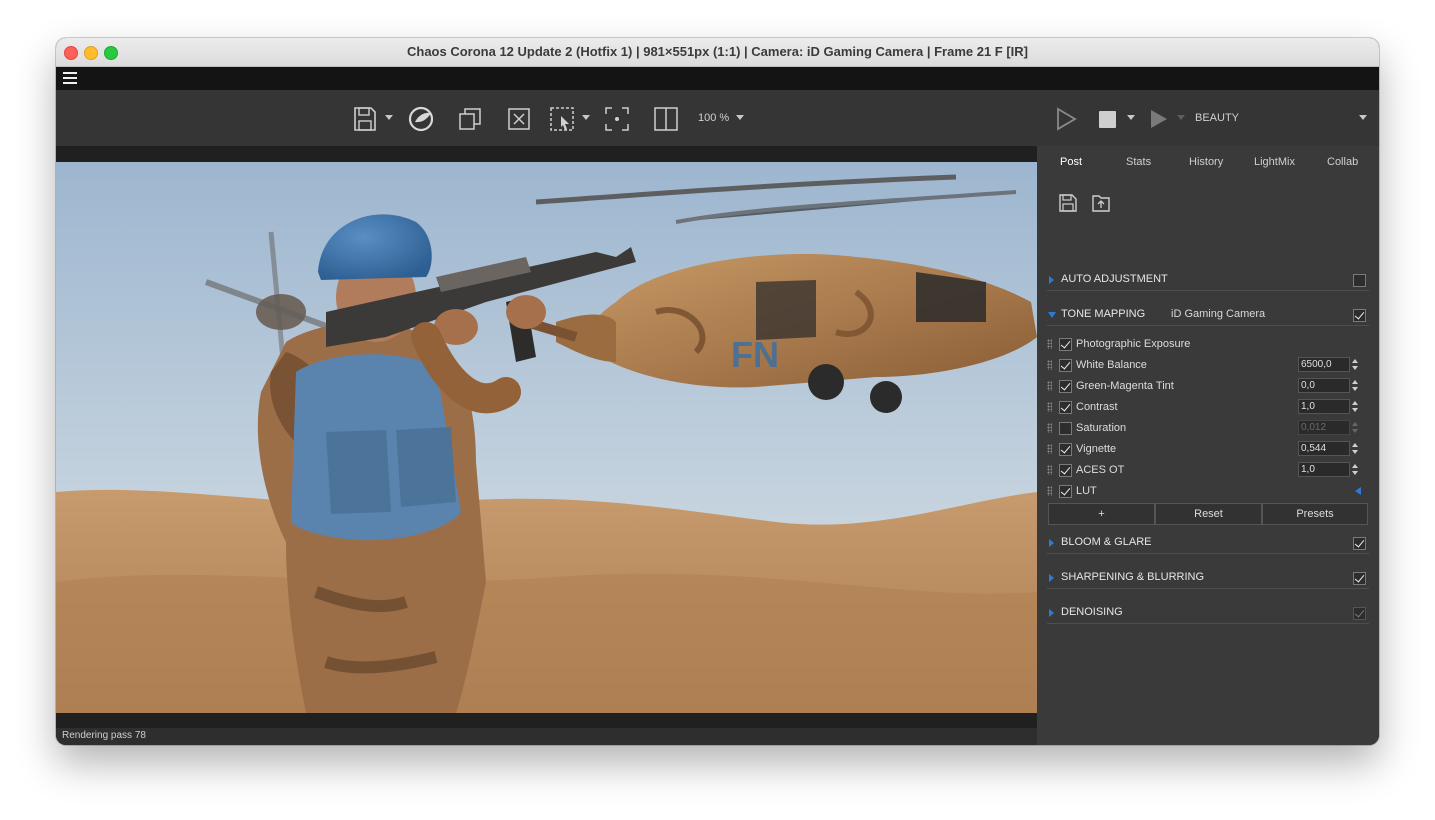  What do you see at coordinates (1359, 280) in the screenshot?
I see `auto-adjustment-checkbox` at bounding box center [1359, 280].